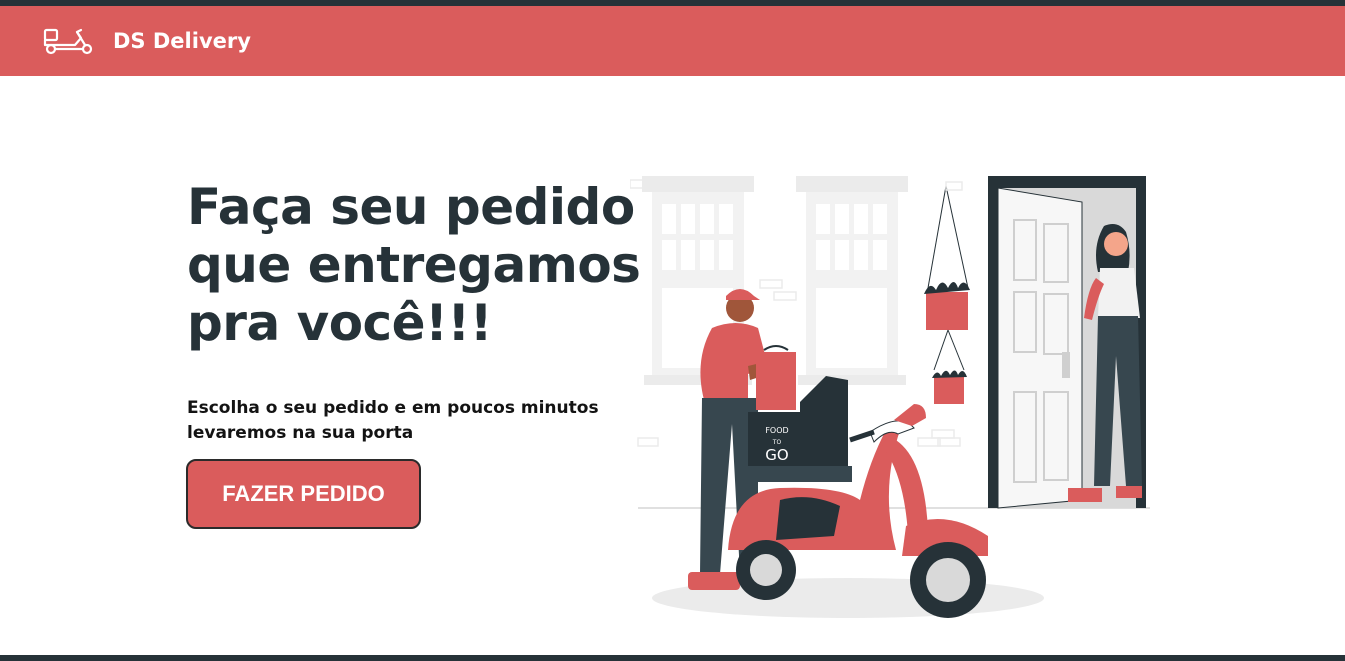 The height and width of the screenshot is (661, 1345). What do you see at coordinates (947, 294) in the screenshot?
I see `hanging-plants` at bounding box center [947, 294].